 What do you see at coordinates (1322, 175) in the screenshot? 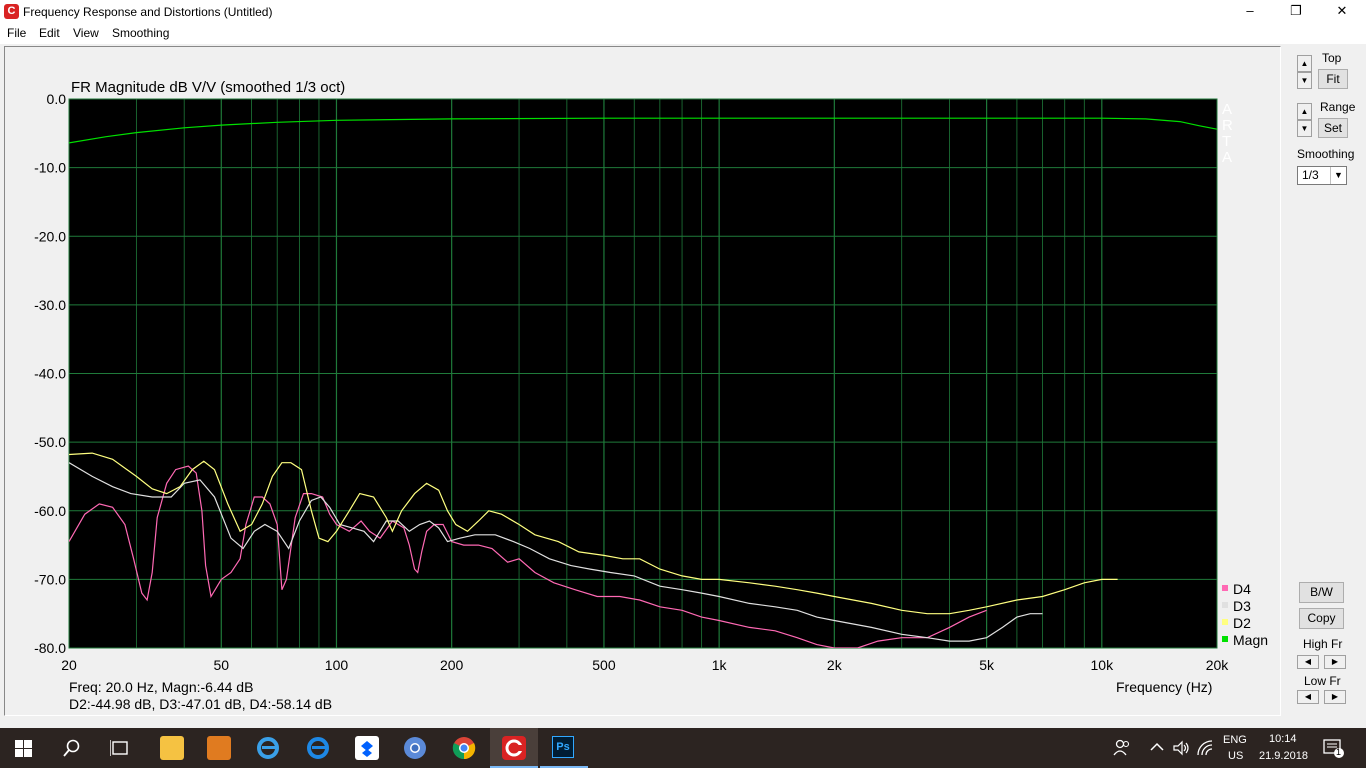
I see `smoothing-select: 1/3 ▼` at bounding box center [1322, 175].